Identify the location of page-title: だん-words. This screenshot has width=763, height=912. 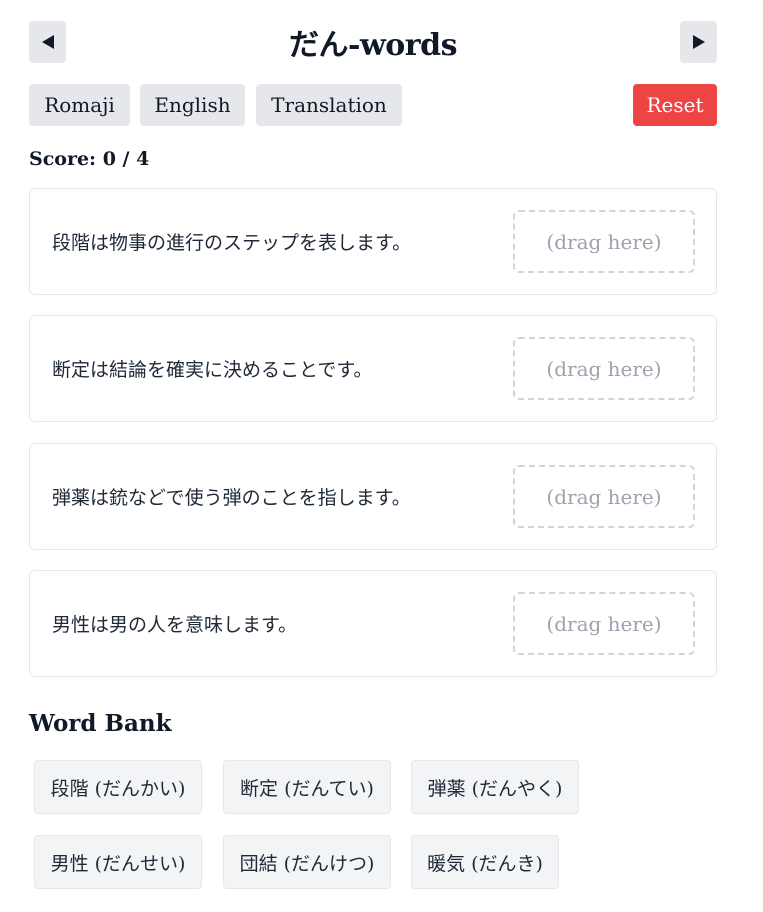
(373, 45).